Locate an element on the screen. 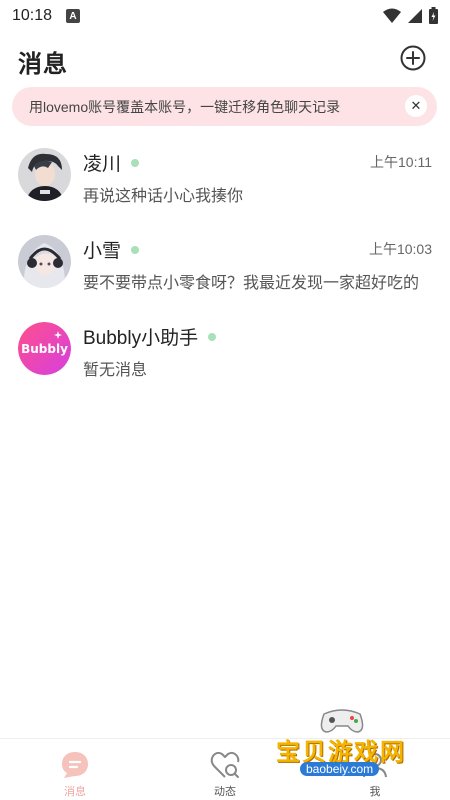 This screenshot has height=800, width=450. tab-messages: 消息 is located at coordinates (75, 769).